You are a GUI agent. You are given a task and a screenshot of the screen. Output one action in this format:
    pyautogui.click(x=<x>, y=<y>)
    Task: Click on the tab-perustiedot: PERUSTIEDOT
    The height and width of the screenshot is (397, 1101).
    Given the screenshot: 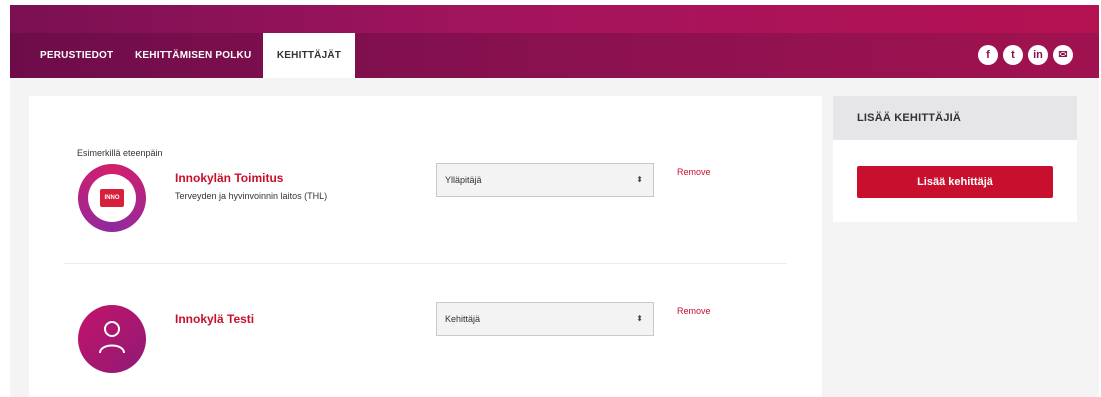 What is the action you would take?
    pyautogui.click(x=76, y=55)
    